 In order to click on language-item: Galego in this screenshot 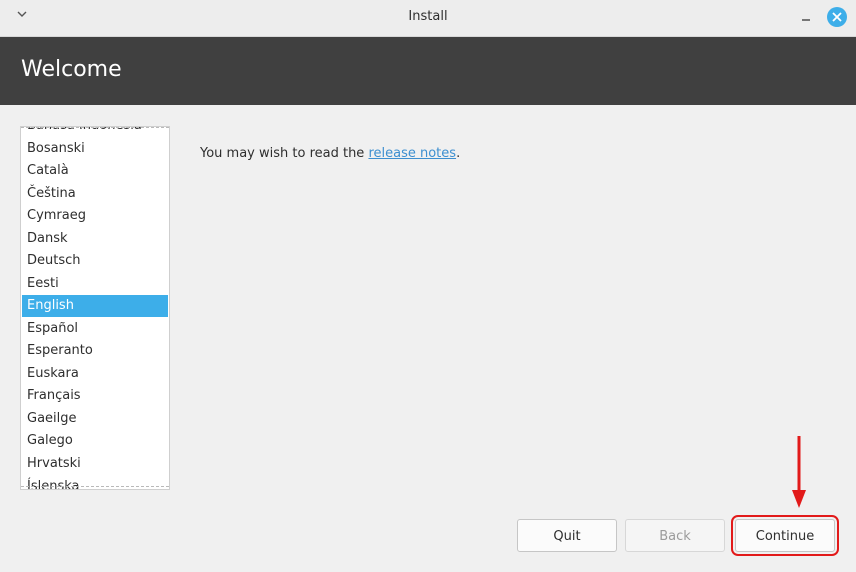, I will do `click(95, 441)`.